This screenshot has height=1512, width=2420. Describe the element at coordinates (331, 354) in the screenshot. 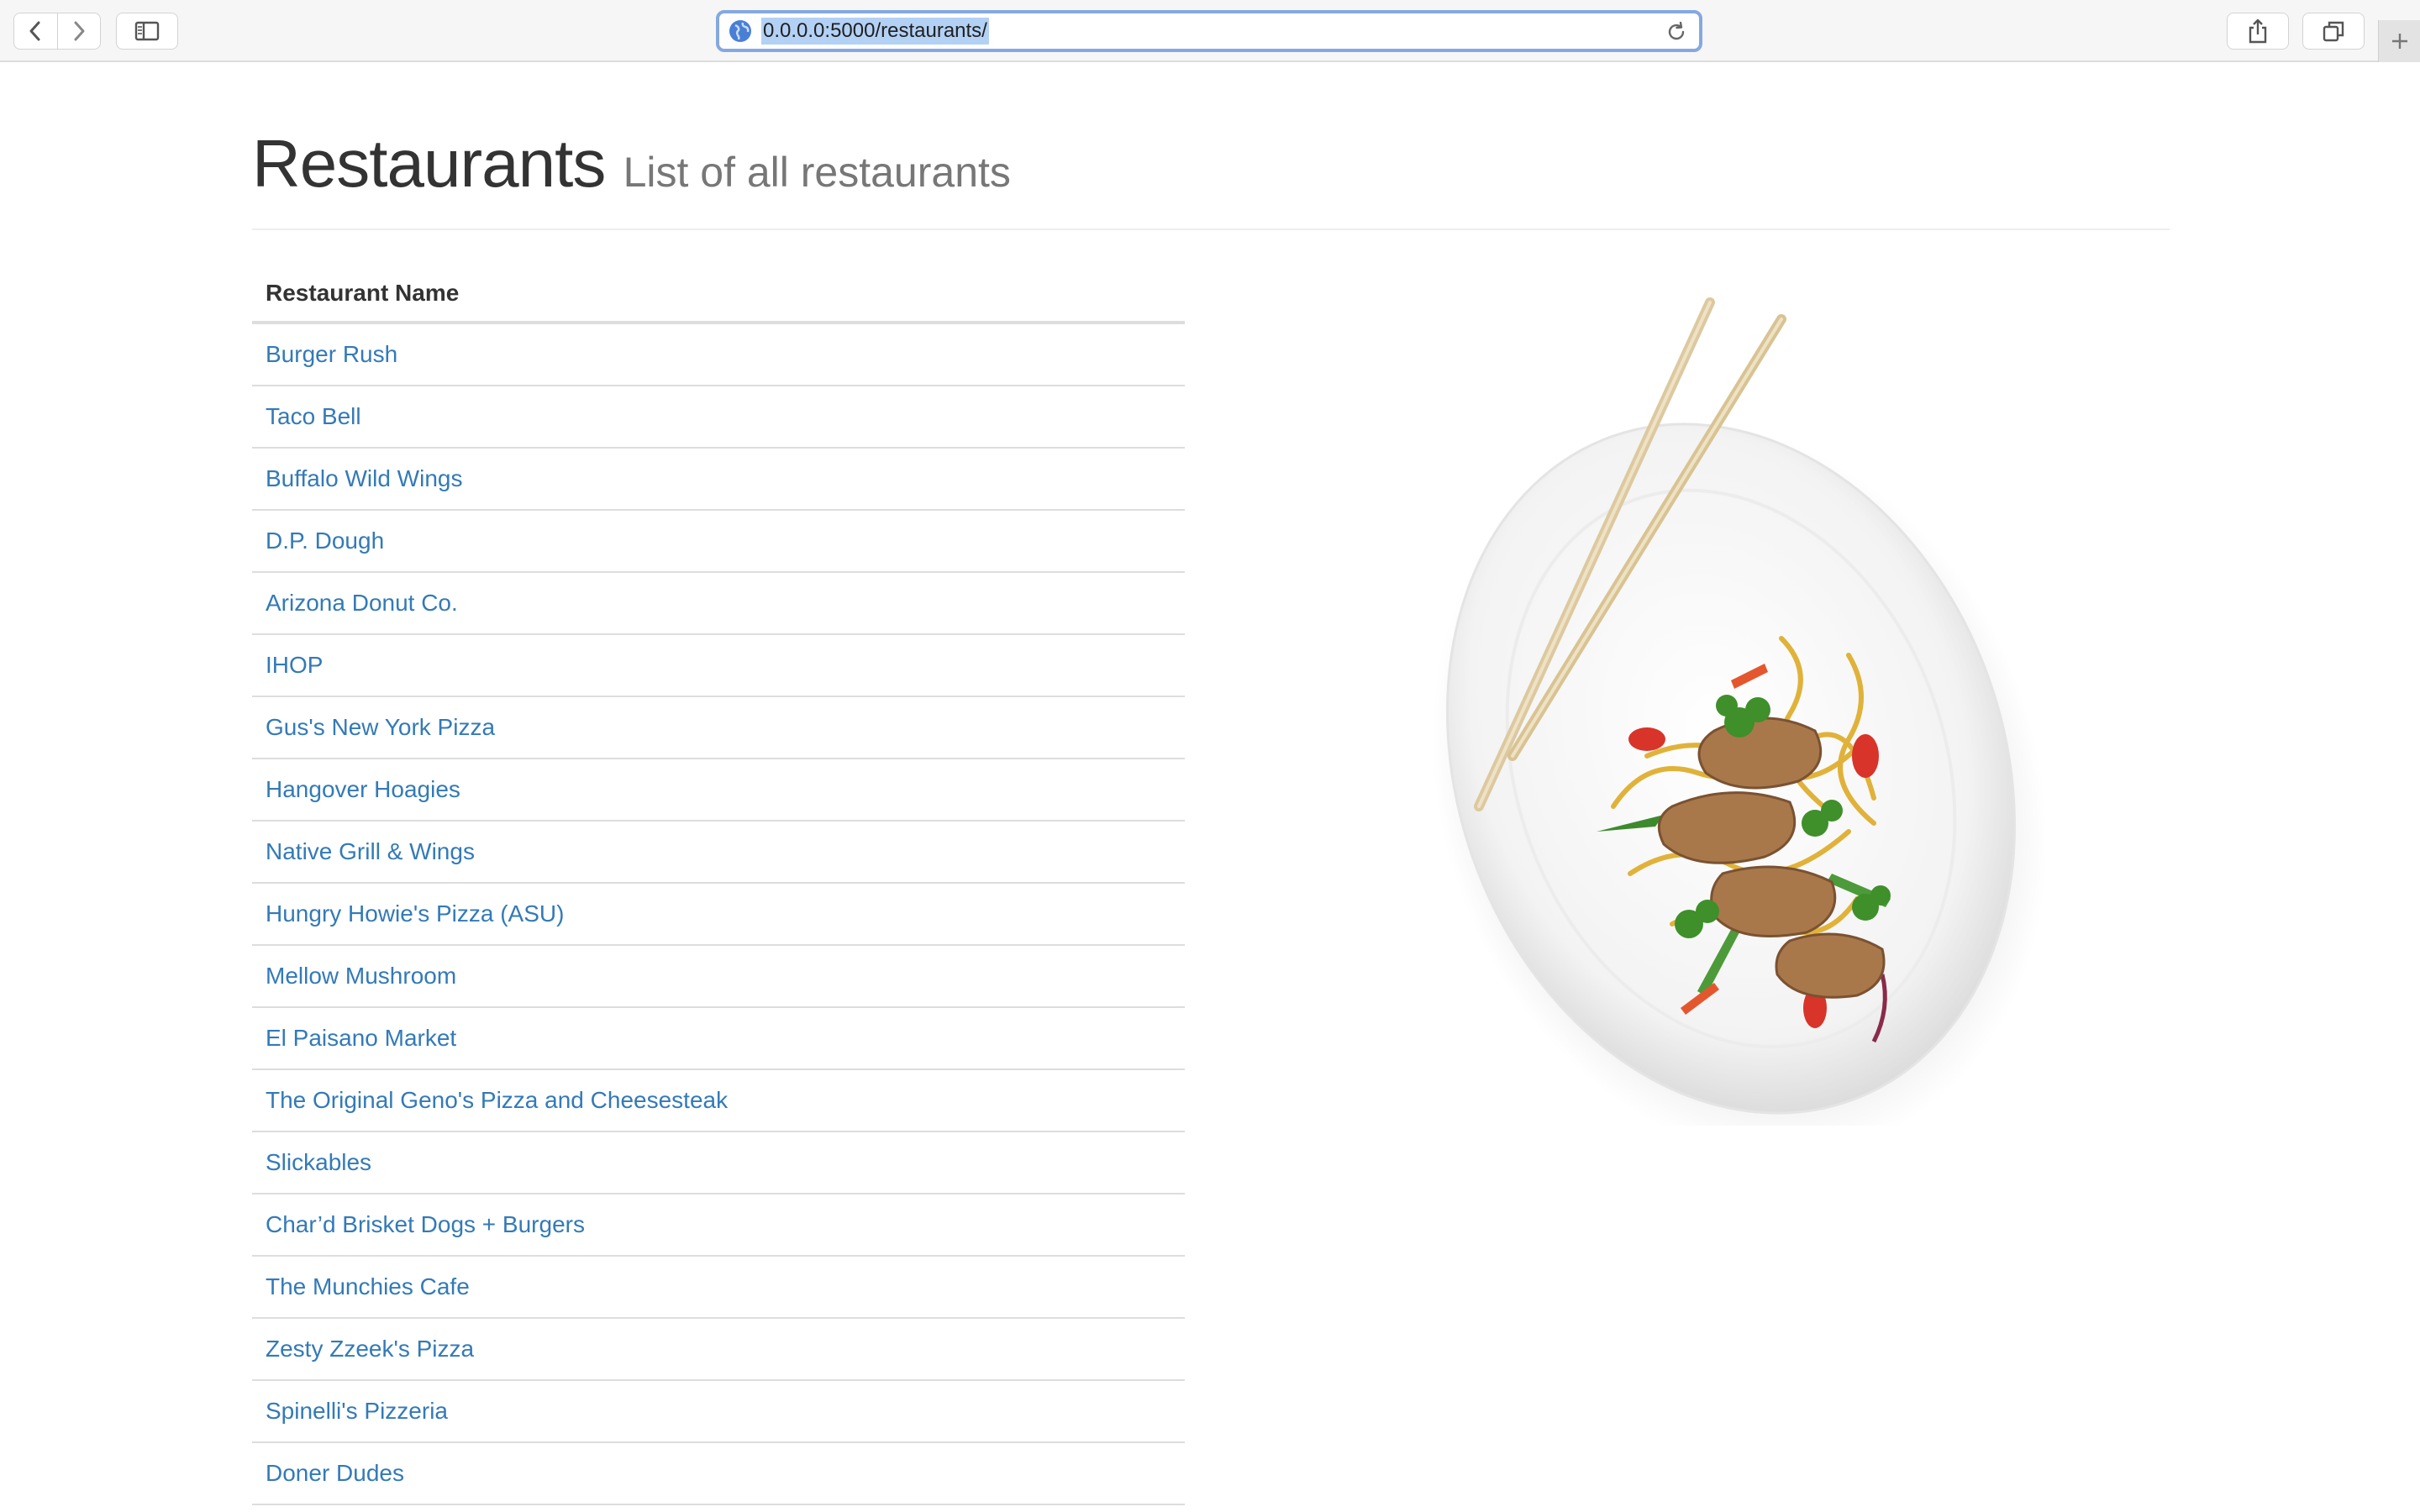

I see `restaurant-link: Burger Rush` at that location.